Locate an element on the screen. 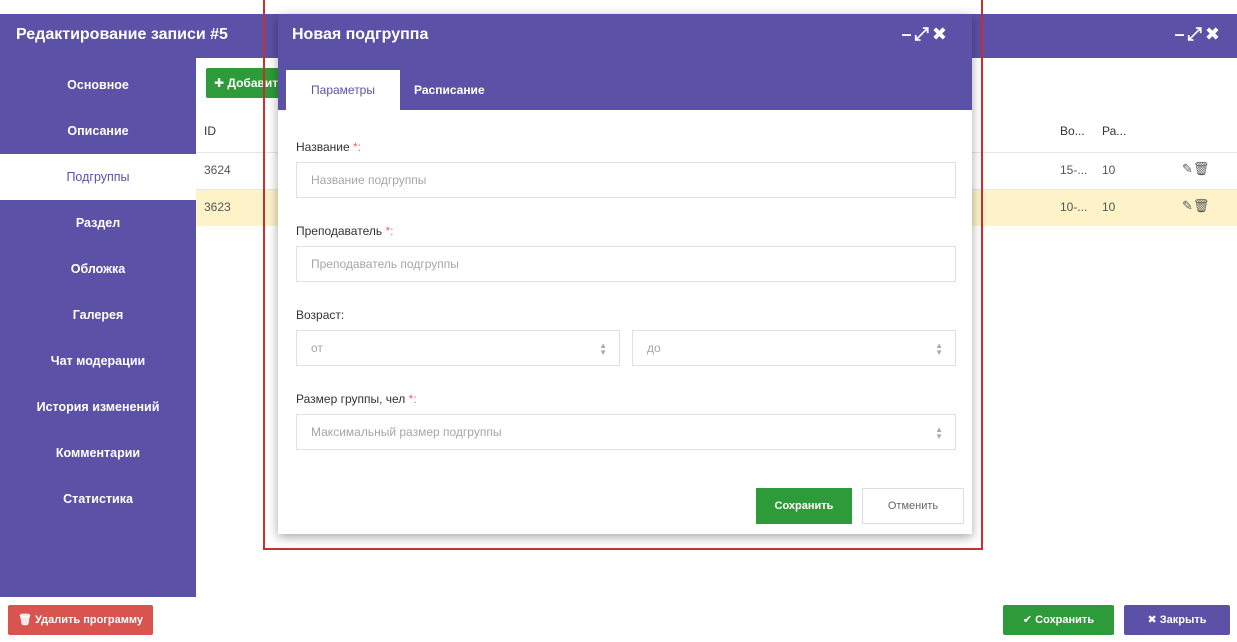  group-size-input: Максимальный размер подгруппы ▲ ▼ is located at coordinates (626, 432).